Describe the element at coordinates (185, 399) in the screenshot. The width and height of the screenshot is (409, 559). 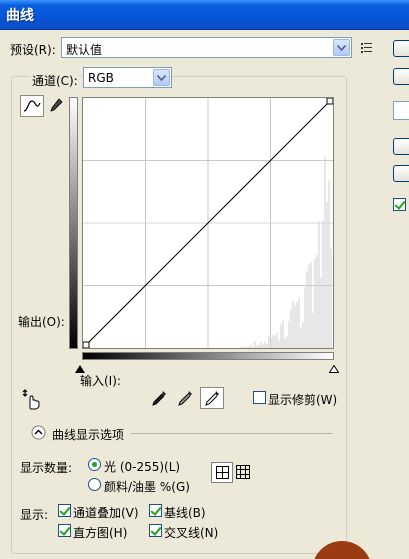
I see `gray-eyedropper-icon` at that location.